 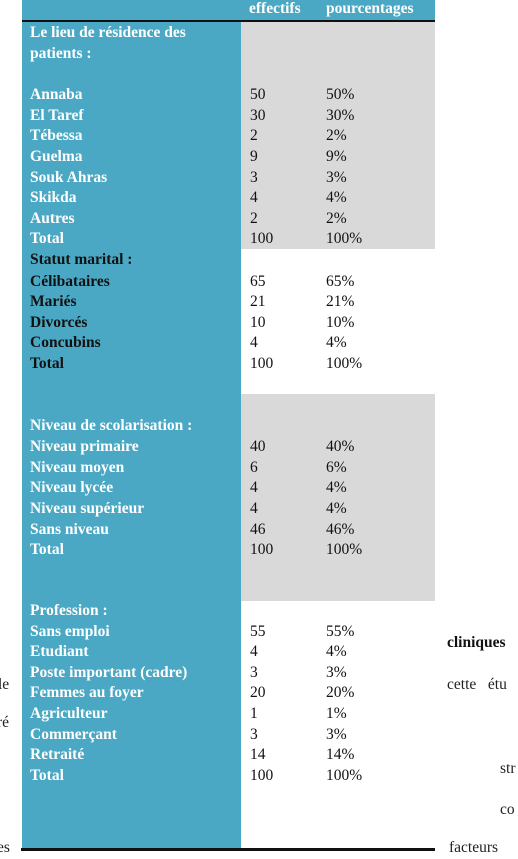 What do you see at coordinates (84, 447) in the screenshot?
I see `row-label: Niveau primaire` at bounding box center [84, 447].